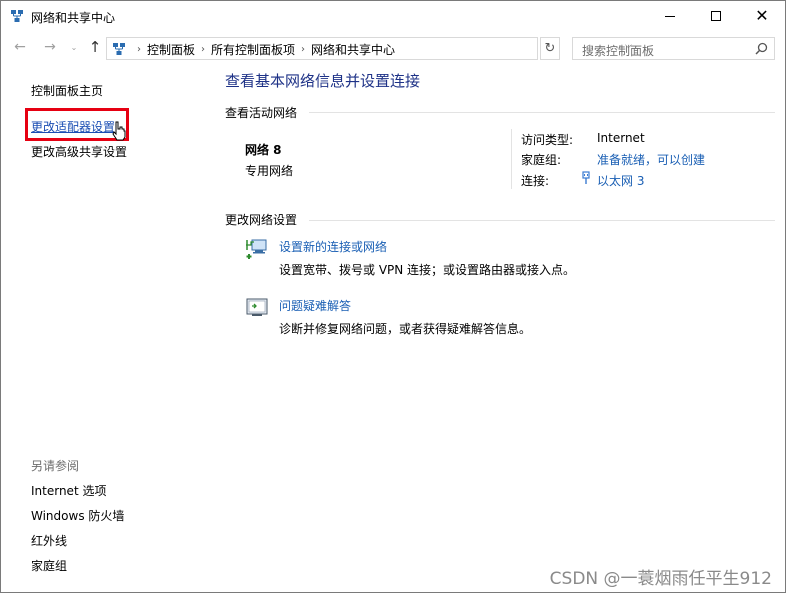  I want to click on recent-locations-chevron-icon: ⌄, so click(74, 47).